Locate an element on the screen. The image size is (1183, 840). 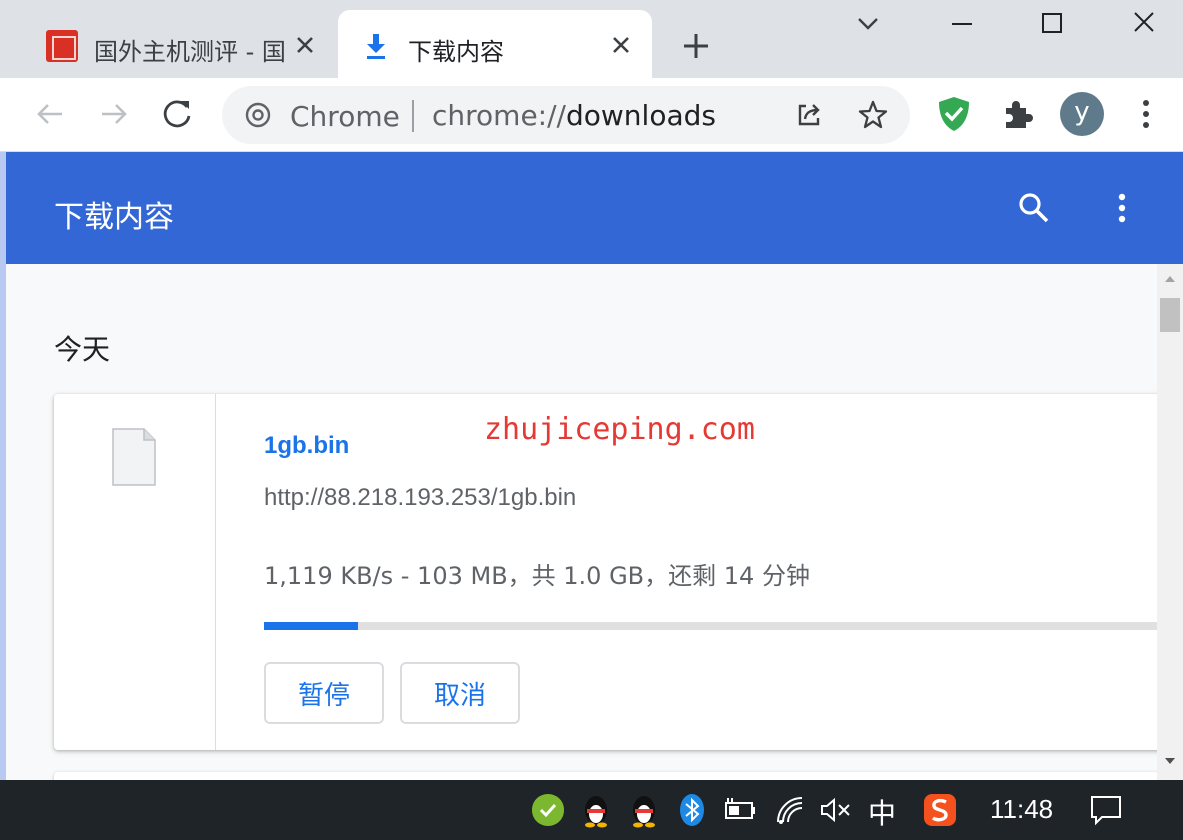
bookmark-star-icon is located at coordinates (873, 115).